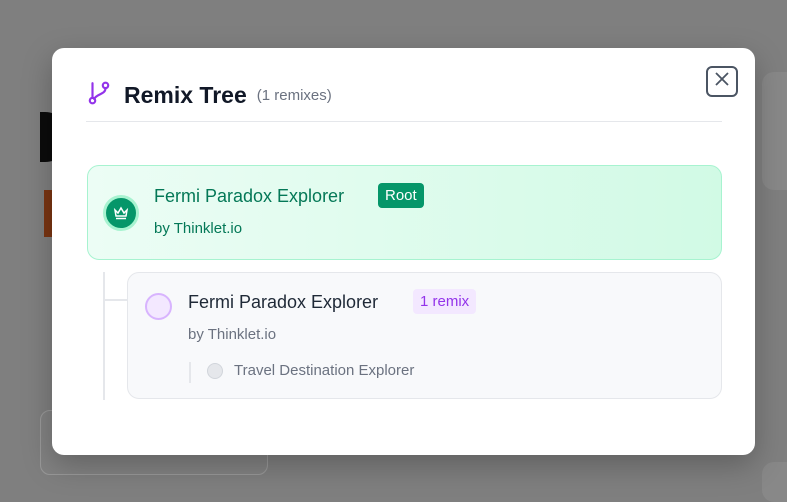 This screenshot has width=787, height=502. Describe the element at coordinates (185, 95) in the screenshot. I see `modal-title: Remix Tree` at that location.